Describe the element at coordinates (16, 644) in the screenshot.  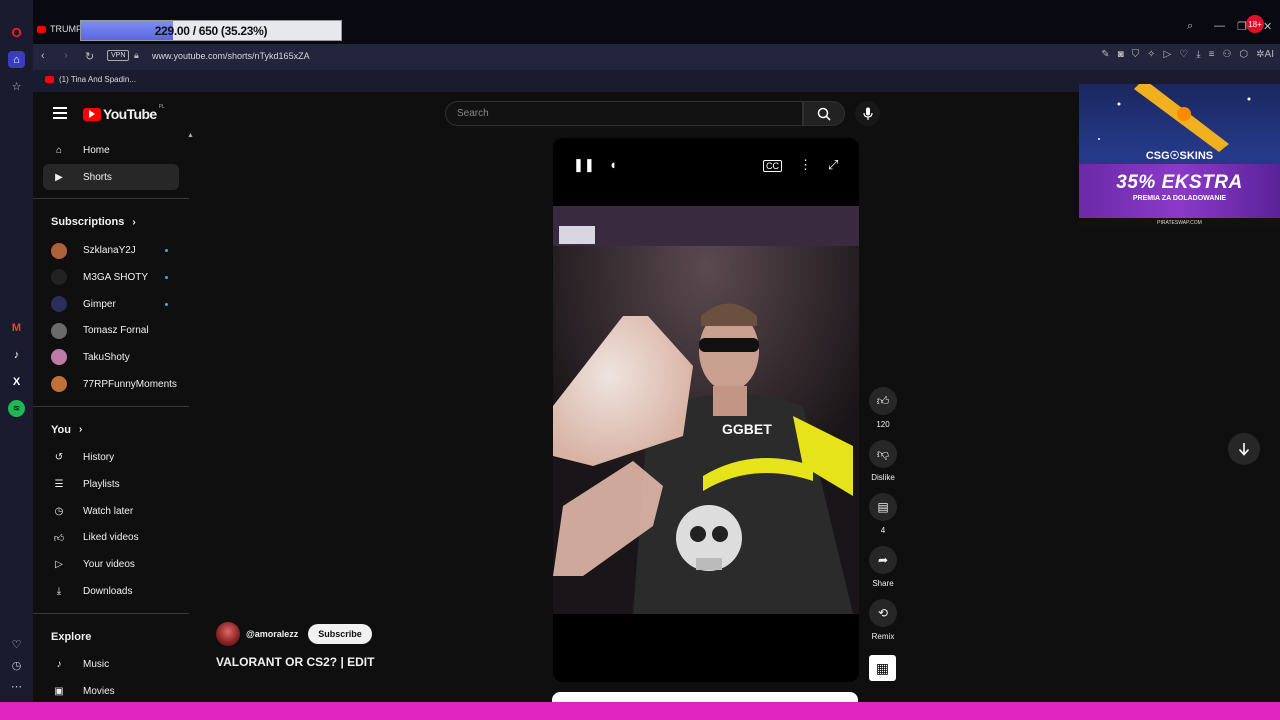
I see `heart-icon: ♡` at that location.